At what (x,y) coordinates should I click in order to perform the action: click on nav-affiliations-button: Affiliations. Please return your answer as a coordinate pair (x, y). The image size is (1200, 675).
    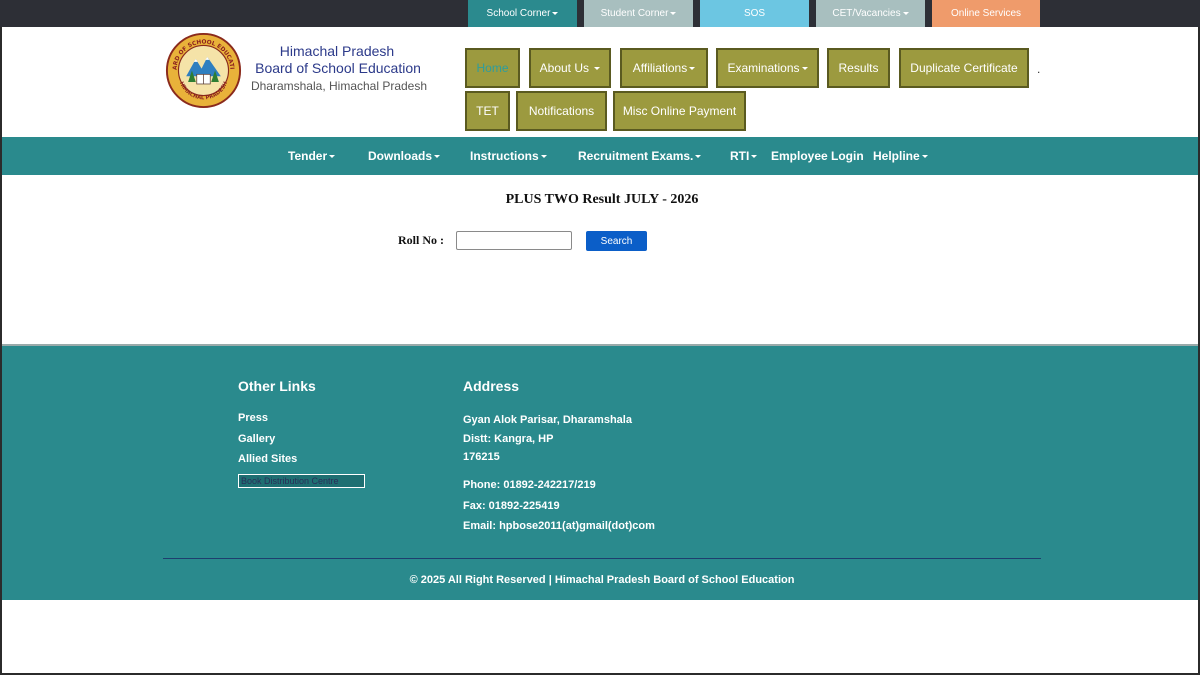
    Looking at the image, I should click on (664, 68).